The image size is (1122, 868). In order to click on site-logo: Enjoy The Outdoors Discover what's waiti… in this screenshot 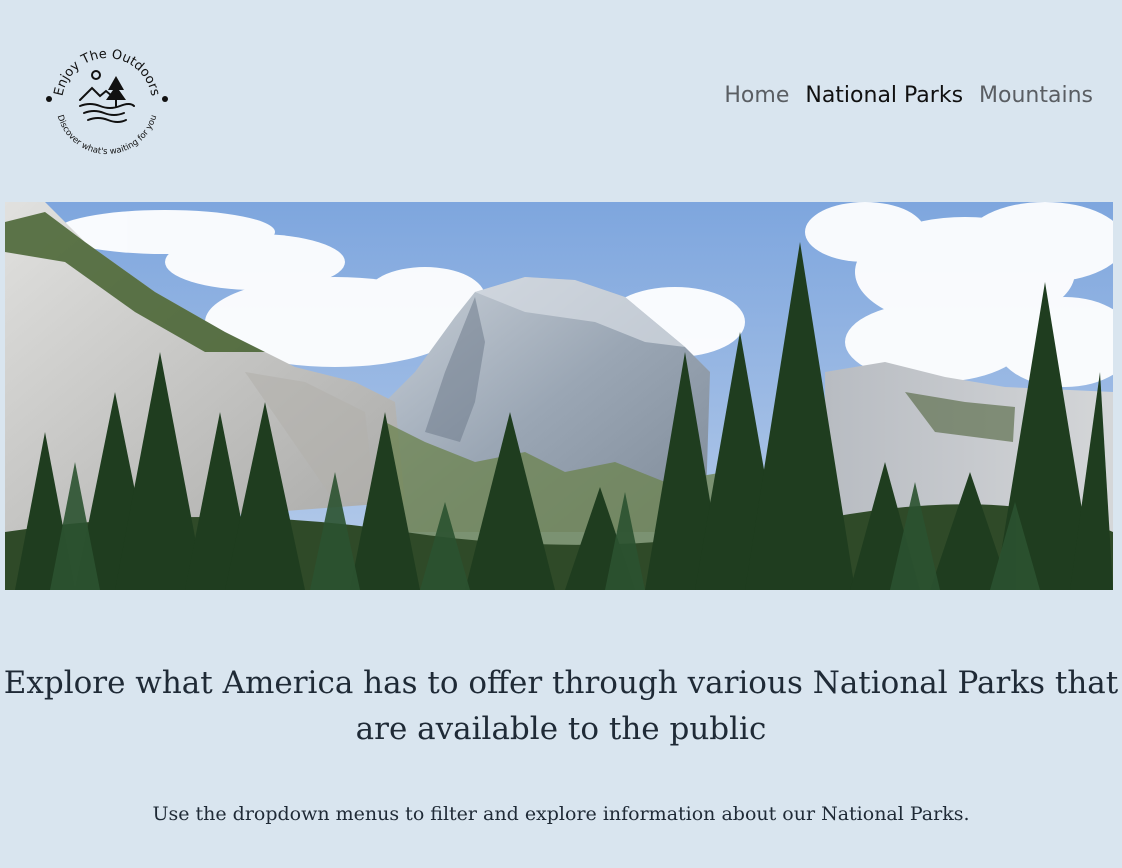, I will do `click(107, 103)`.